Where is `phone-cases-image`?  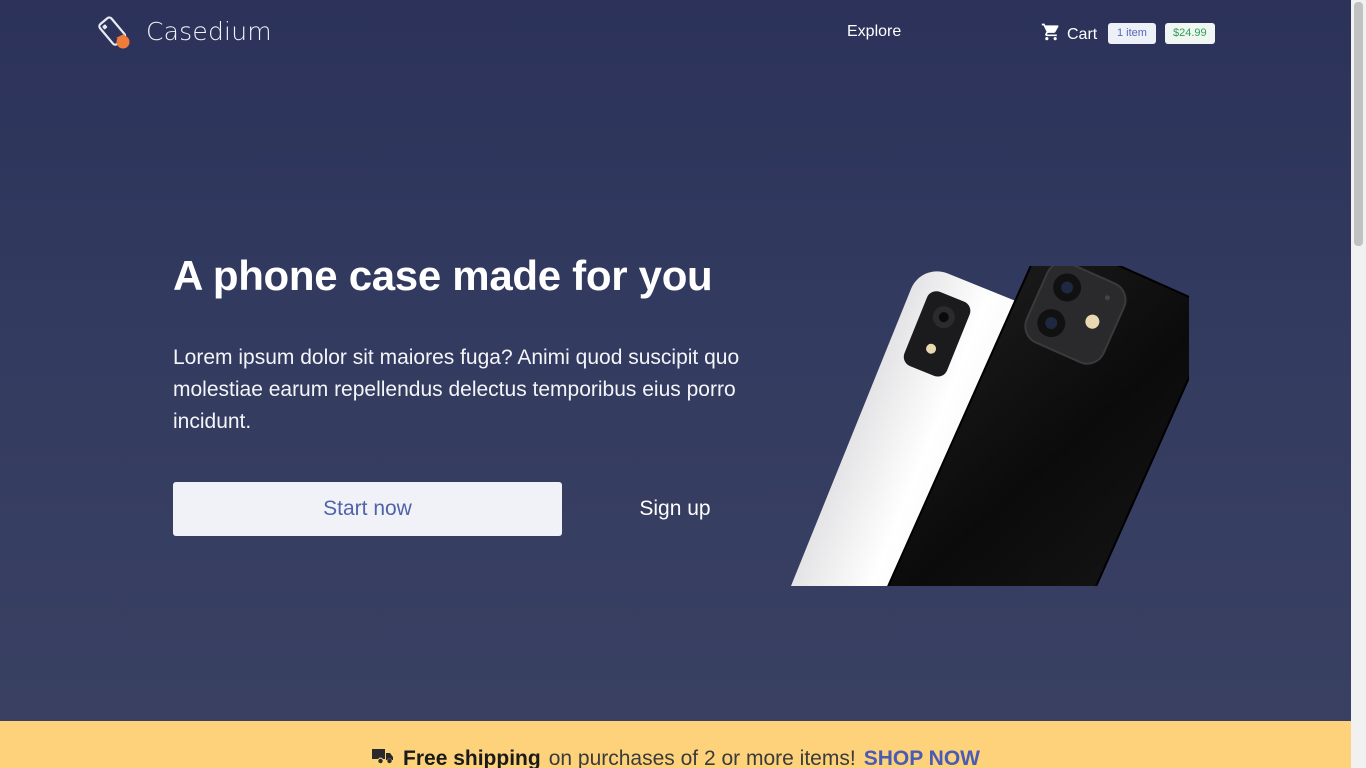 phone-cases-image is located at coordinates (989, 426).